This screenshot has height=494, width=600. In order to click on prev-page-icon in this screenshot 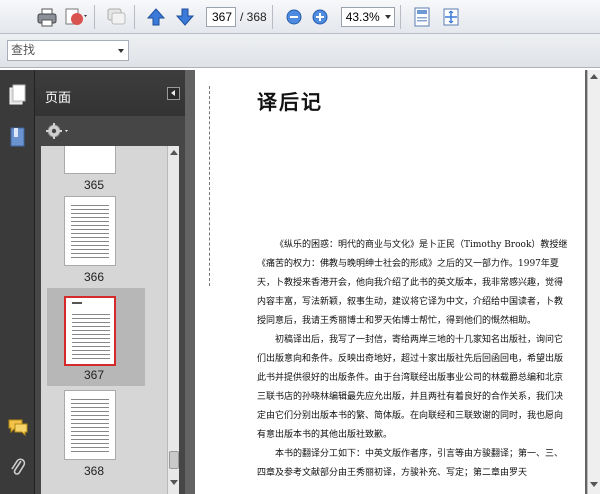, I will do `click(156, 16)`.